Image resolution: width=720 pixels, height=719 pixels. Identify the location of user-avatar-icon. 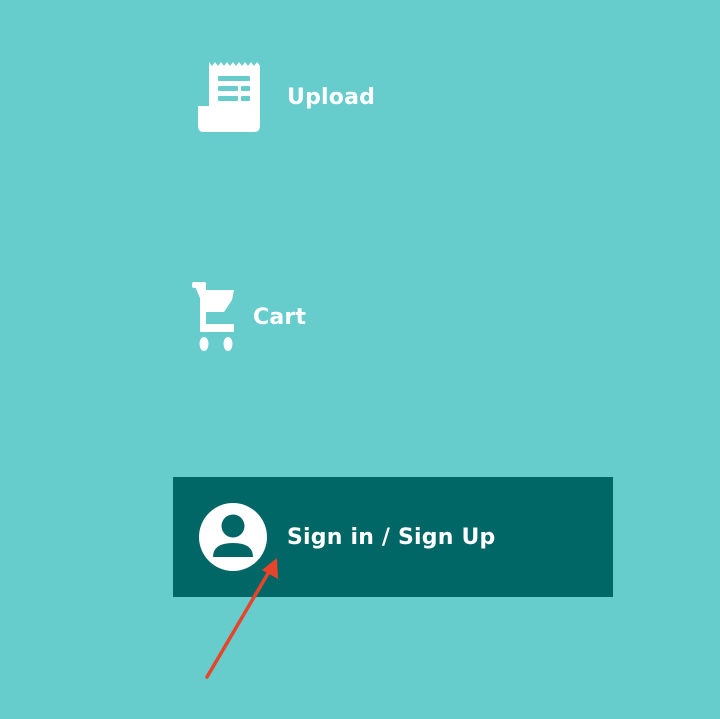
(233, 537).